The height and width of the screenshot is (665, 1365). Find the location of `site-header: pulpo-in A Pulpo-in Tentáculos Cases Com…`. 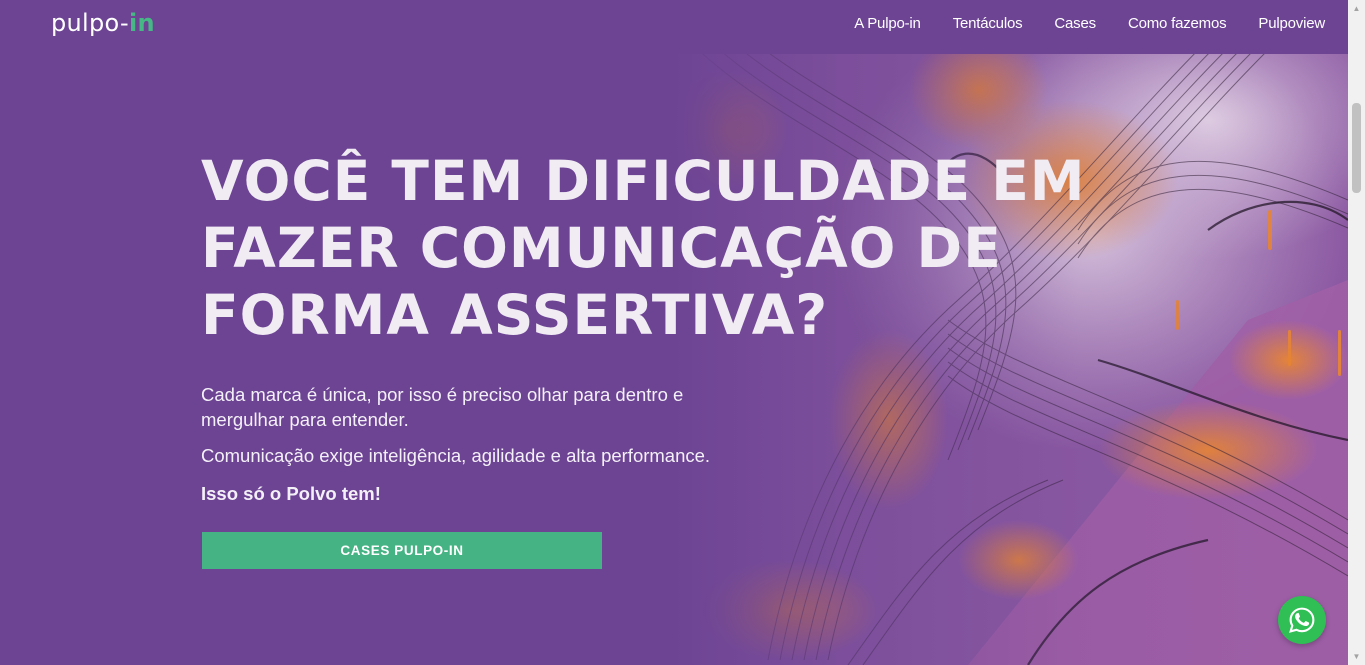

site-header: pulpo-in A Pulpo-in Tentáculos Cases Com… is located at coordinates (674, 27).